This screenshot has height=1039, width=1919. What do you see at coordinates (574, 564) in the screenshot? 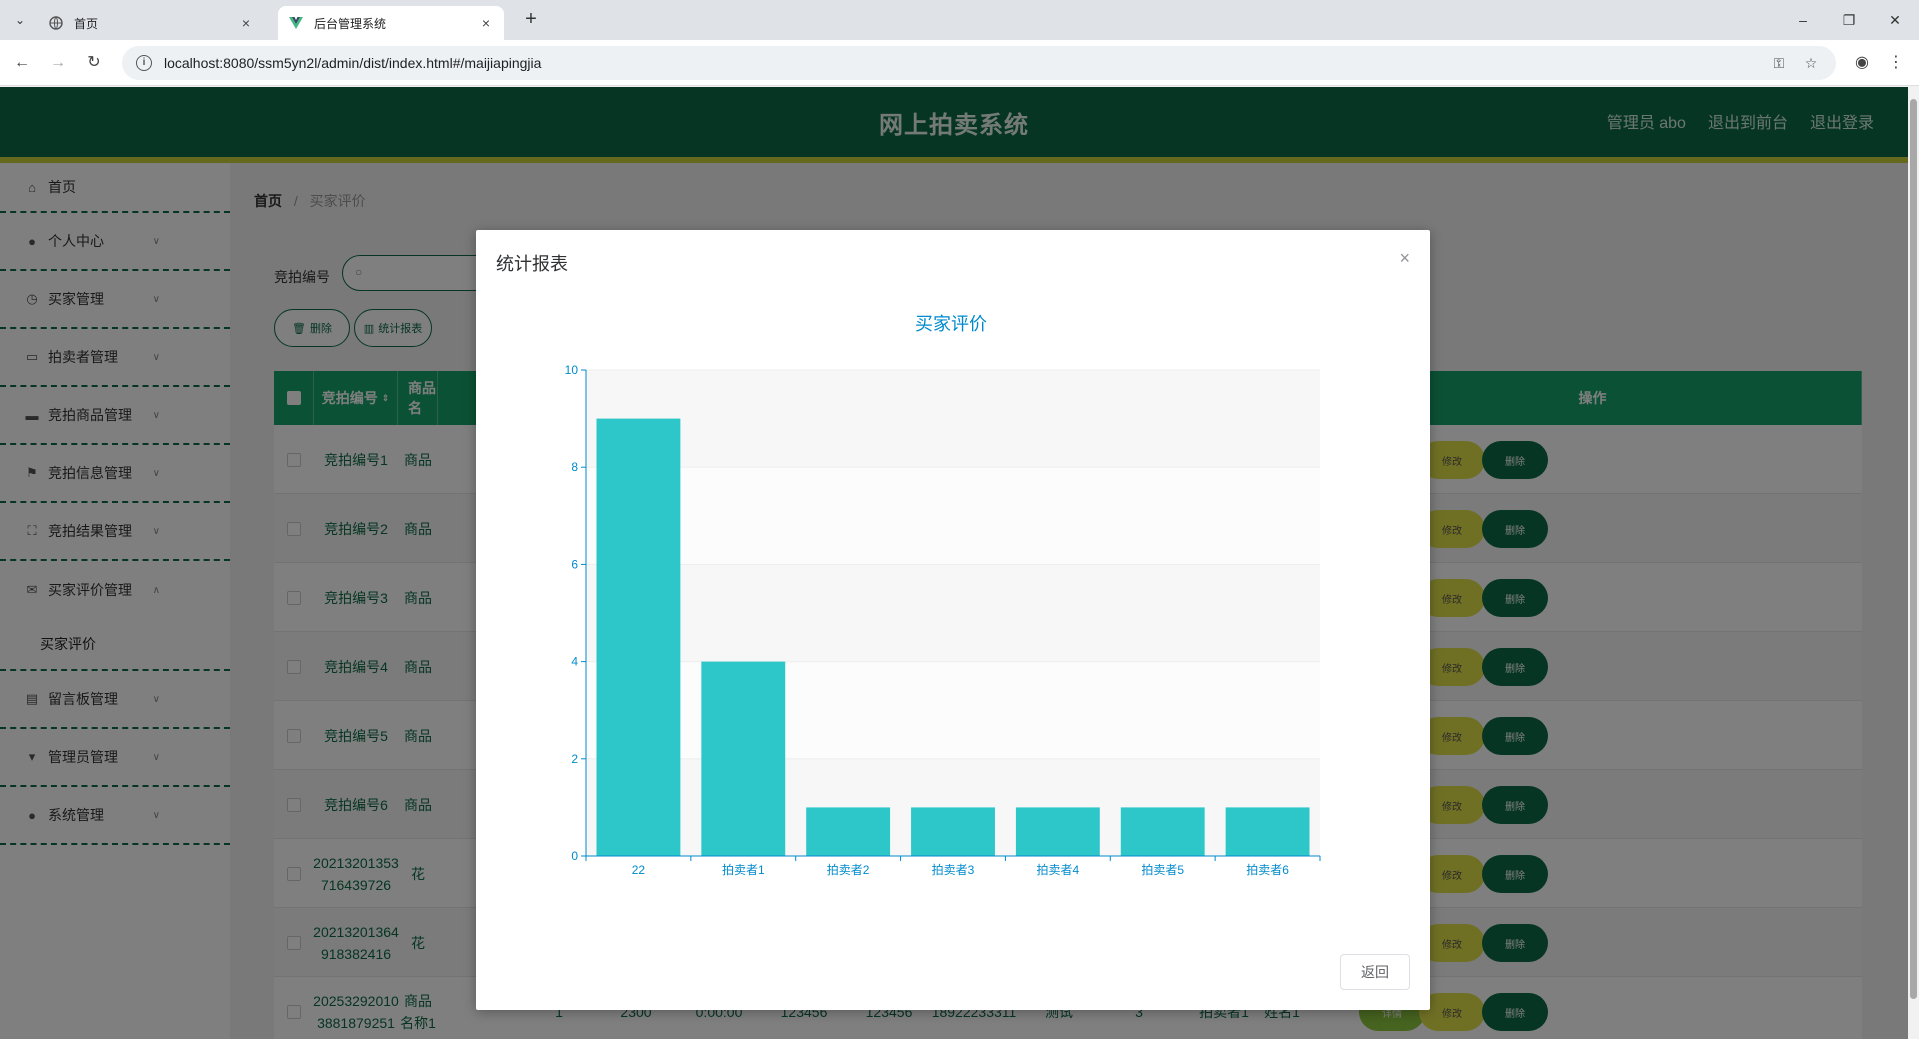
I see `y-tick-label: 6` at bounding box center [574, 564].